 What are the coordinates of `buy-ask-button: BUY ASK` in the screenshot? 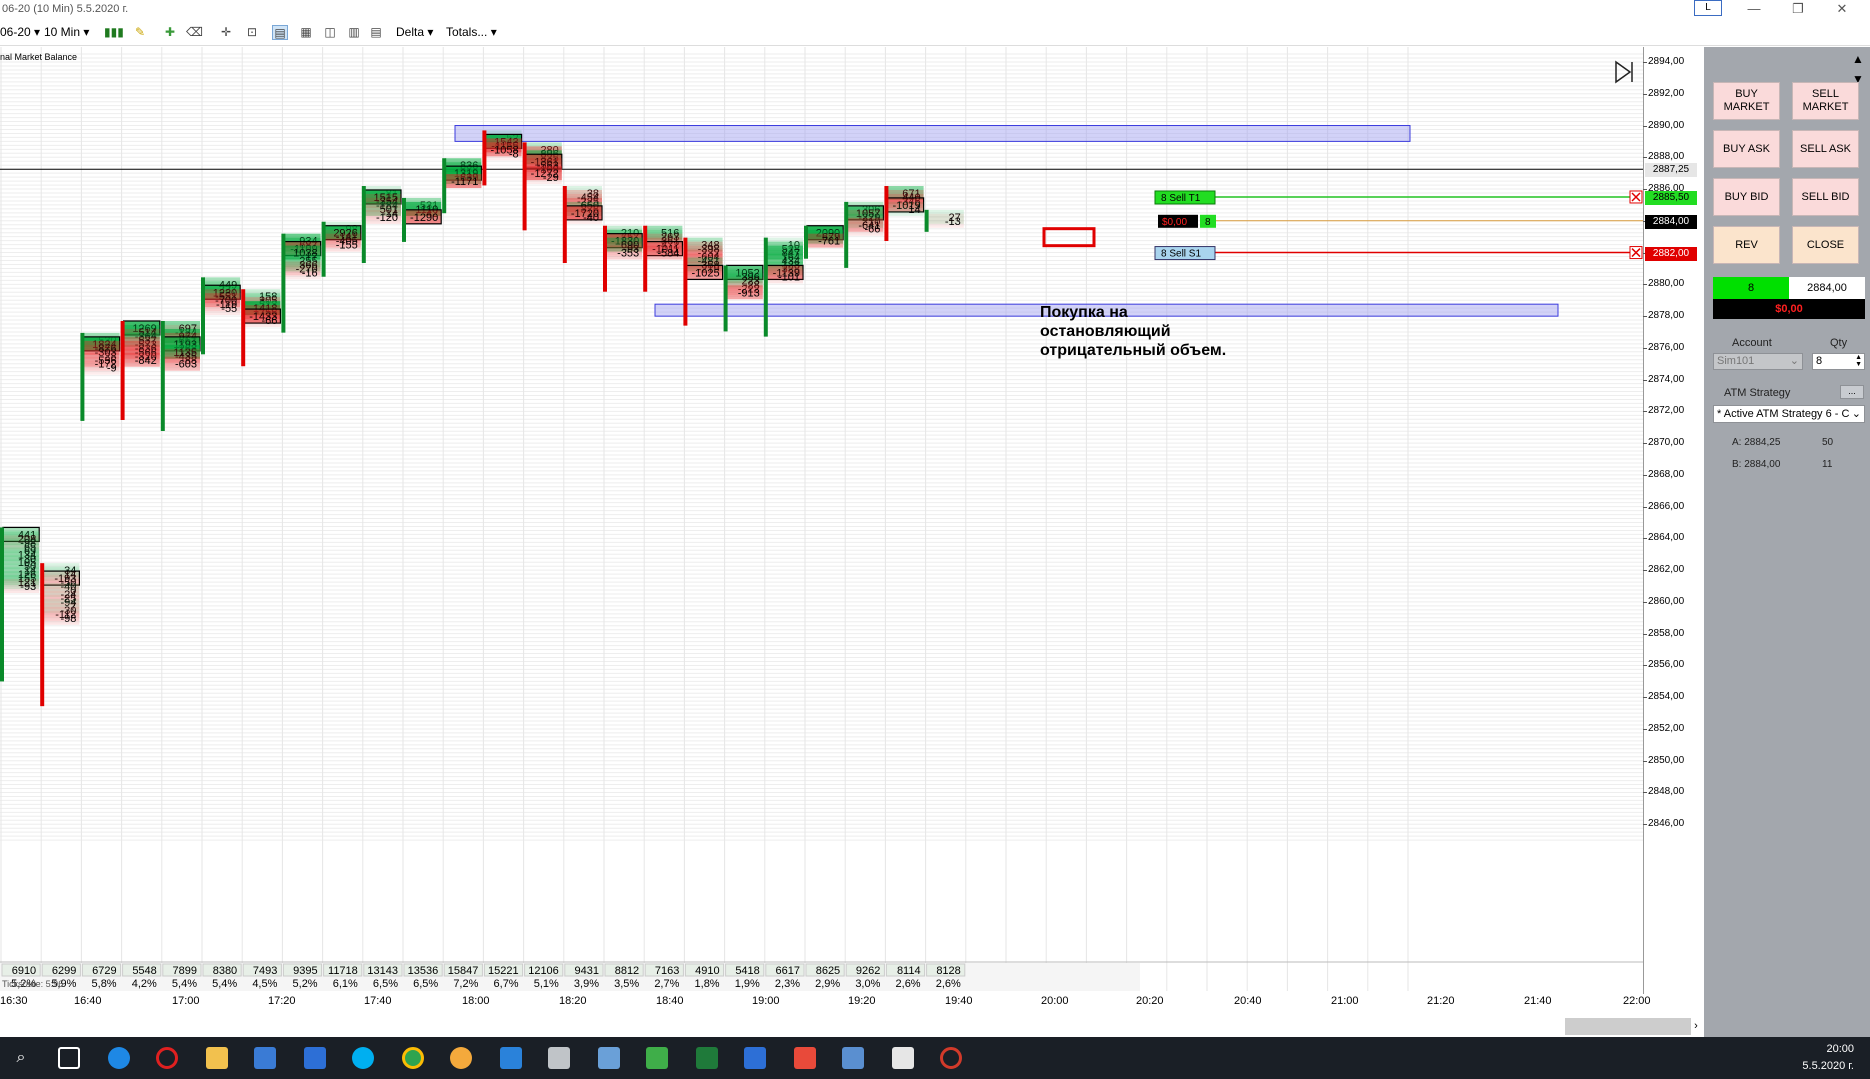 It's located at (1746, 149).